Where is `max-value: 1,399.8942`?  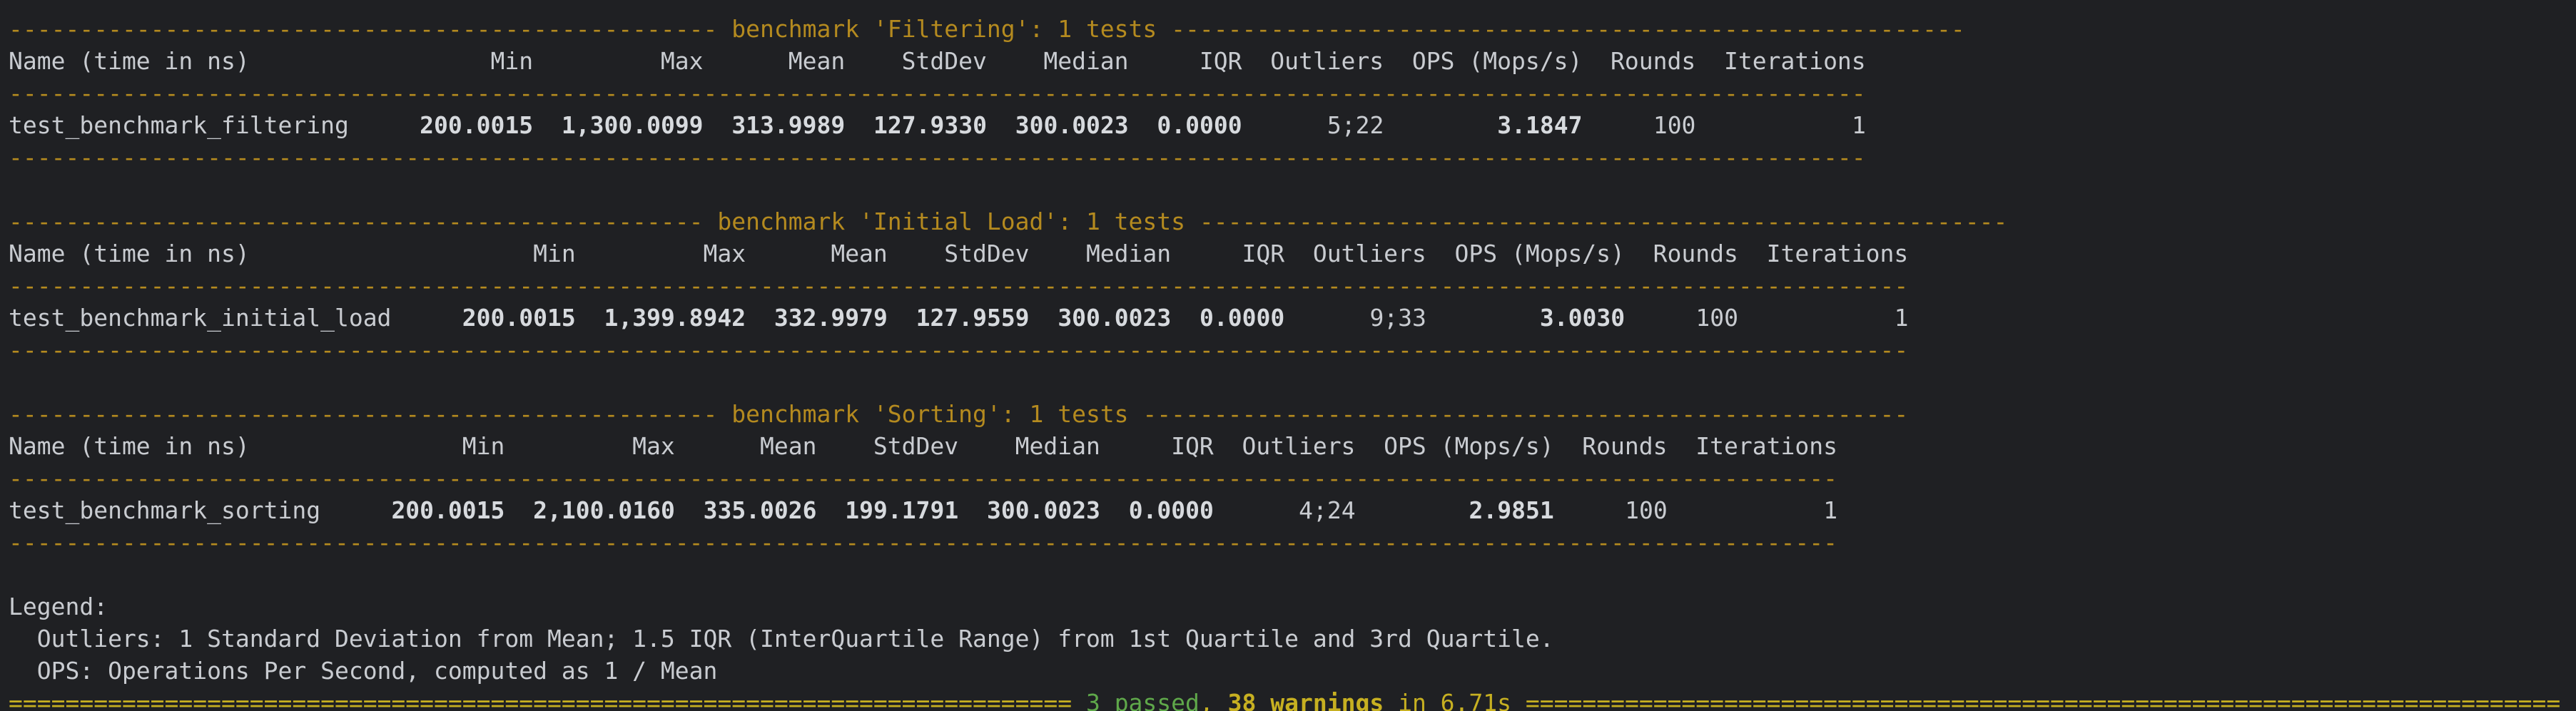
max-value: 1,399.8942 is located at coordinates (675, 318).